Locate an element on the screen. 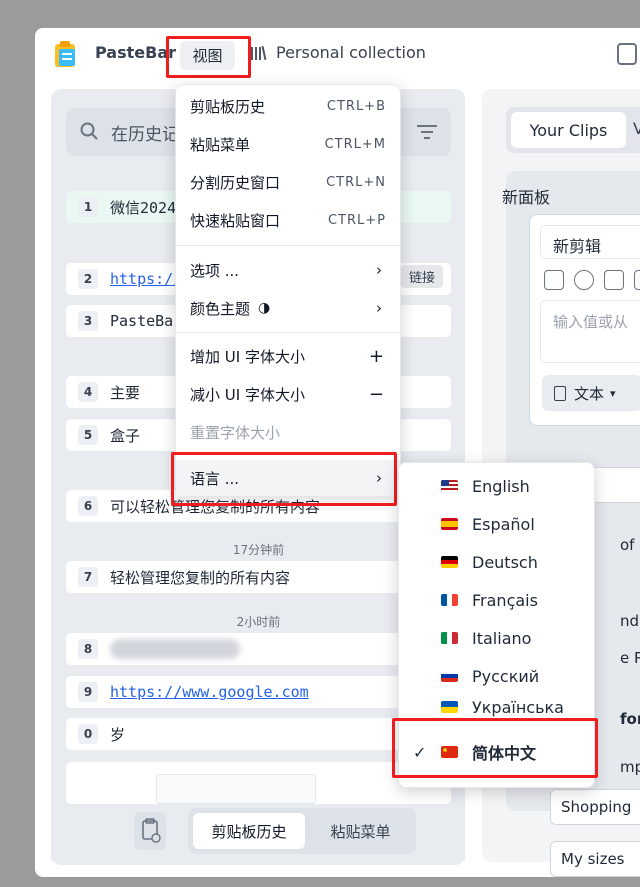  menu-item-theme: 颜色主题 ◑ › is located at coordinates (288, 308).